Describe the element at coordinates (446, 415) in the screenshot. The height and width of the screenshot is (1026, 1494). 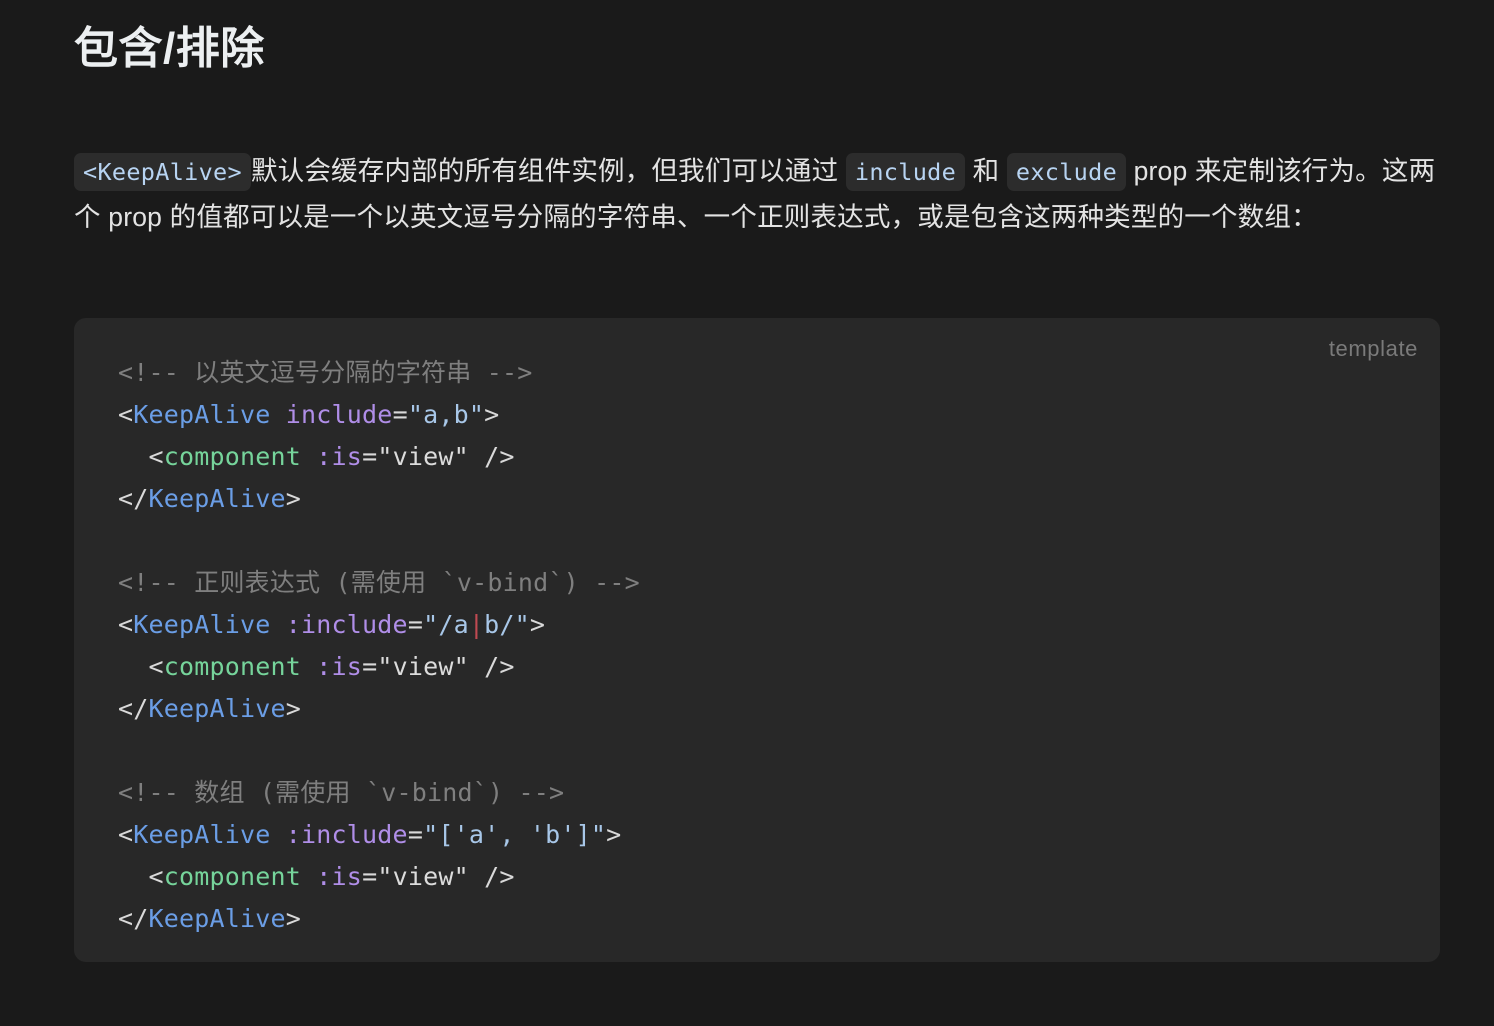
I see `code-token: "a,b"` at that location.